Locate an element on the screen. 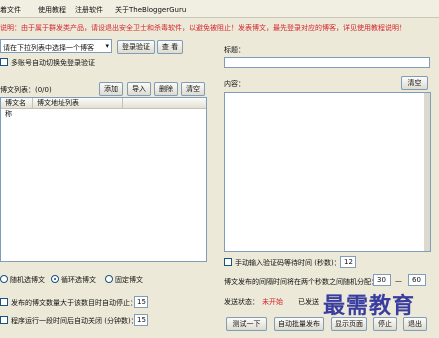 The height and width of the screenshot is (338, 439). chevron-down-icon: ▾ is located at coordinates (107, 46).